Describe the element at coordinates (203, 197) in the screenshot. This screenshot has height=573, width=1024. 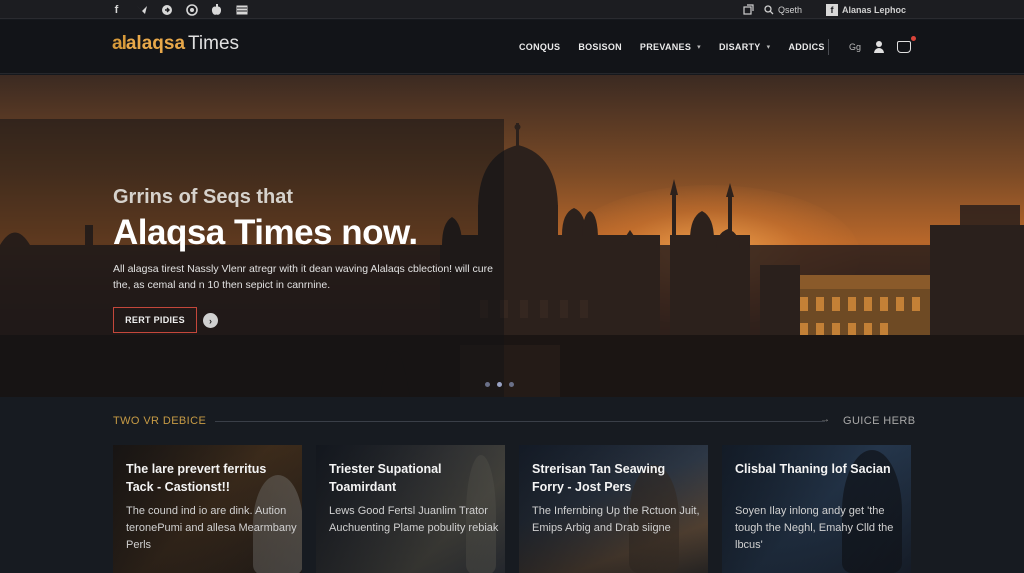
I see `hero-kicker: Grrins of Seqs that` at that location.